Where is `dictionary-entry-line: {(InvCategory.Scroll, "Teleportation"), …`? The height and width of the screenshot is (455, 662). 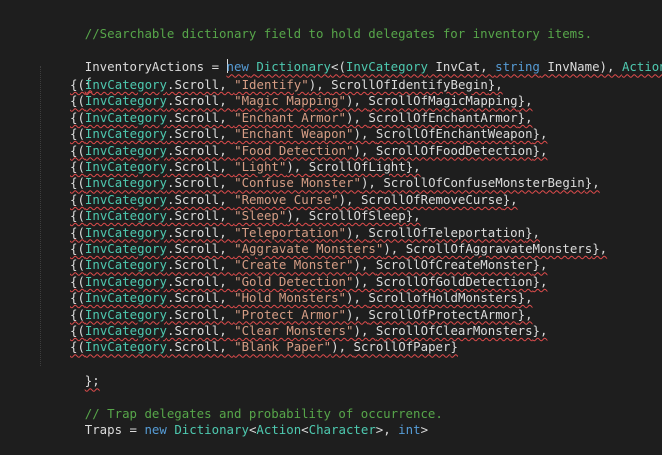 dictionary-entry-line: {(InvCategory.Scroll, "Teleportation"), … is located at coordinates (351, 233).